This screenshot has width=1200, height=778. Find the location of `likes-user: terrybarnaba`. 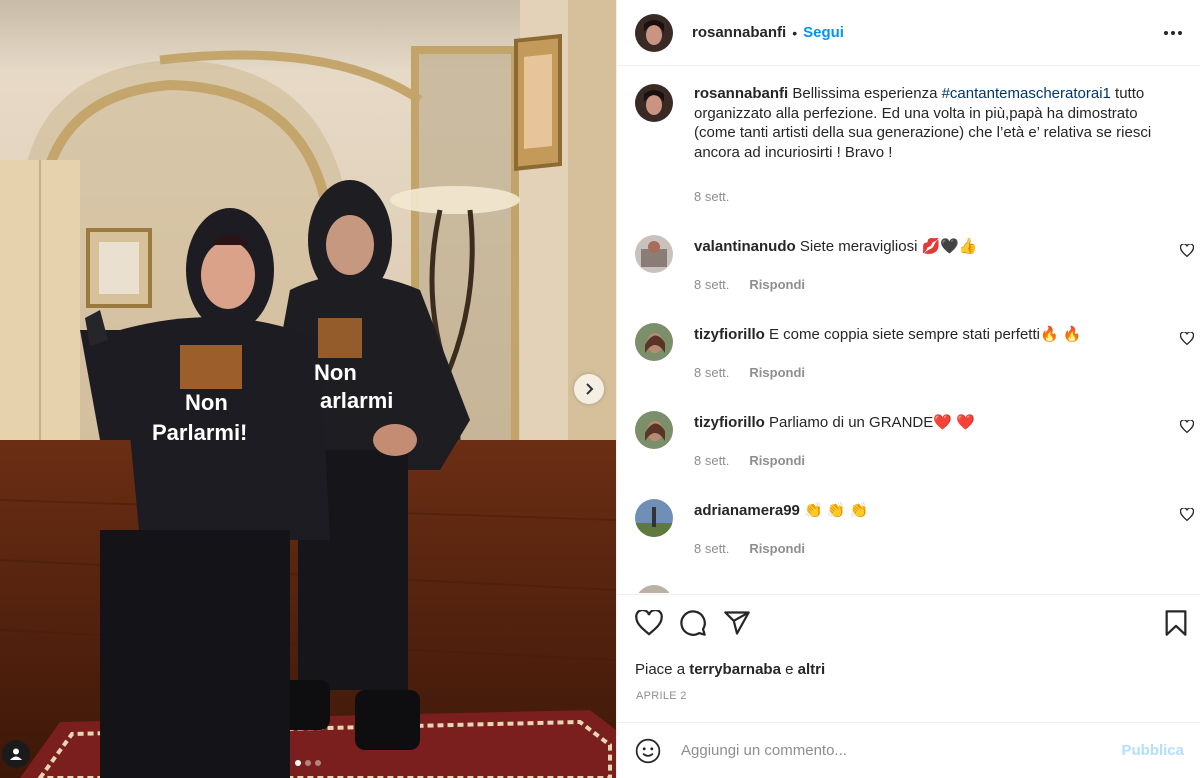

likes-user: terrybarnaba is located at coordinates (735, 669).